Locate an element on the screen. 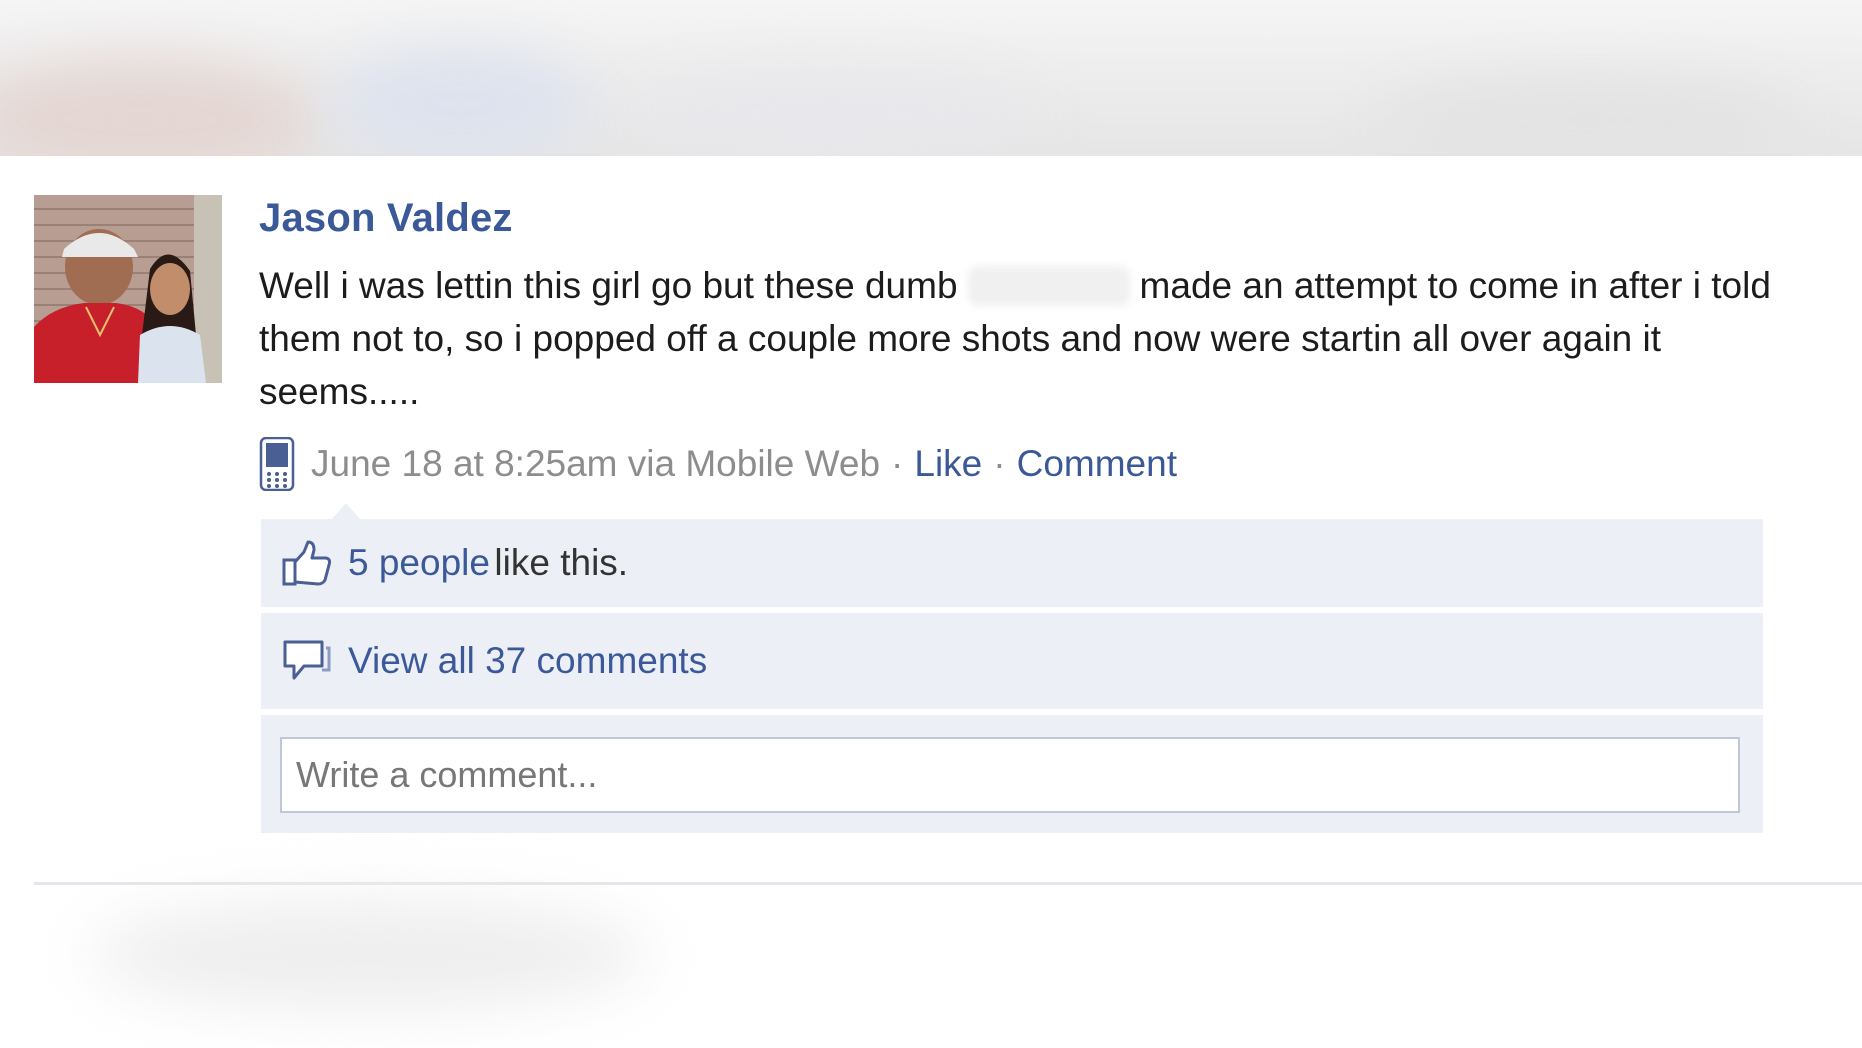  write-comment-row is located at coordinates (1012, 774).